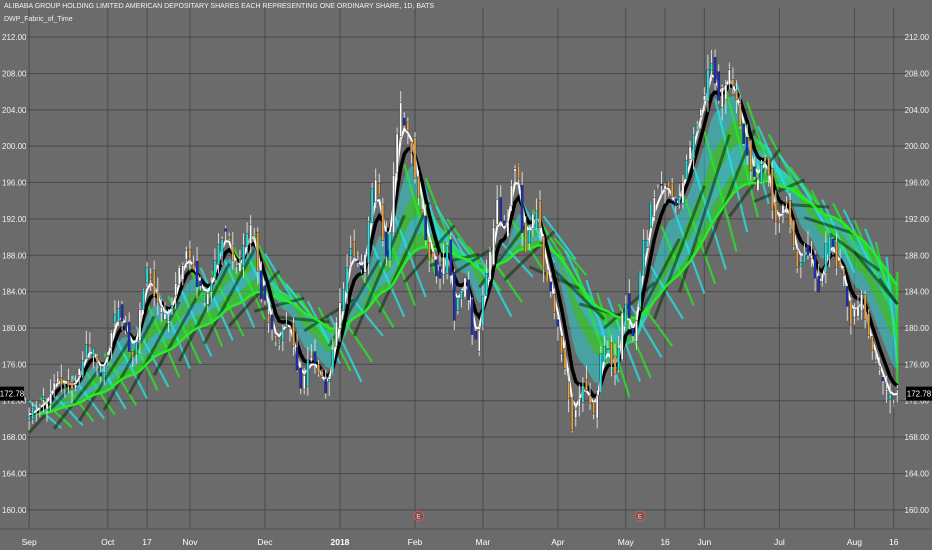 Image resolution: width=932 pixels, height=550 pixels. Describe the element at coordinates (14, 110) in the screenshot. I see `price-tick-left: 204.00` at that location.